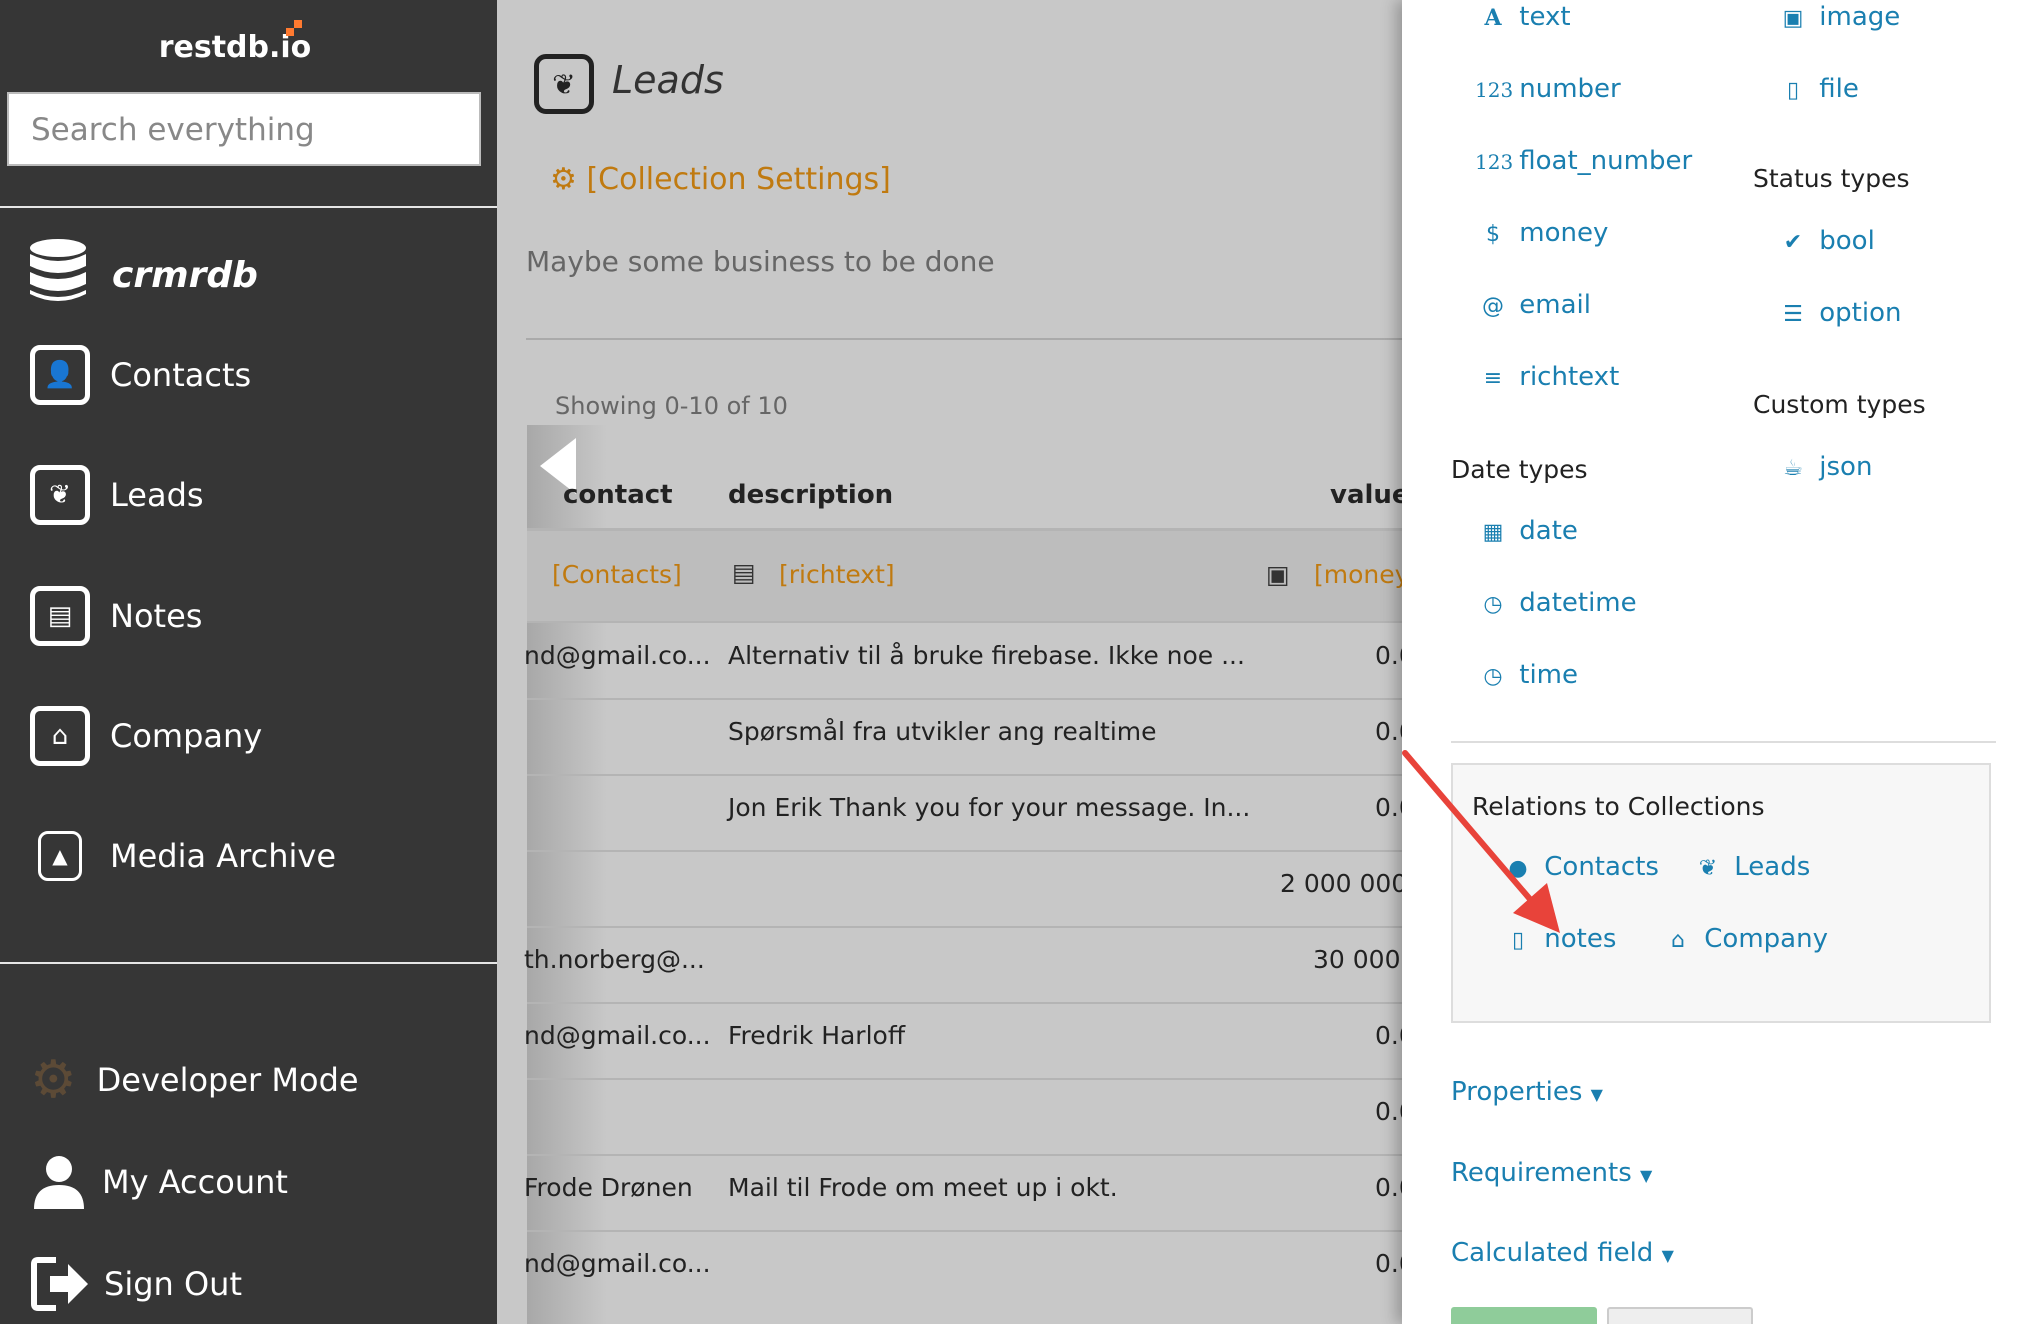 The width and height of the screenshot is (2034, 1324). What do you see at coordinates (1847, 241) in the screenshot?
I see `field-type-label: bool` at bounding box center [1847, 241].